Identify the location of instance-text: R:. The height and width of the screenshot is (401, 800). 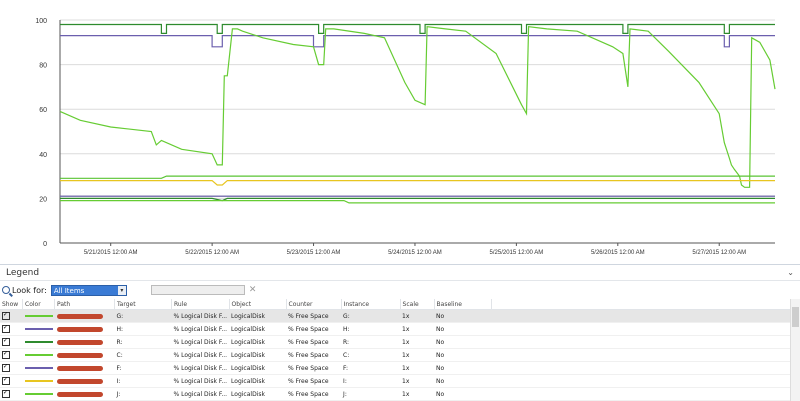
(346, 342).